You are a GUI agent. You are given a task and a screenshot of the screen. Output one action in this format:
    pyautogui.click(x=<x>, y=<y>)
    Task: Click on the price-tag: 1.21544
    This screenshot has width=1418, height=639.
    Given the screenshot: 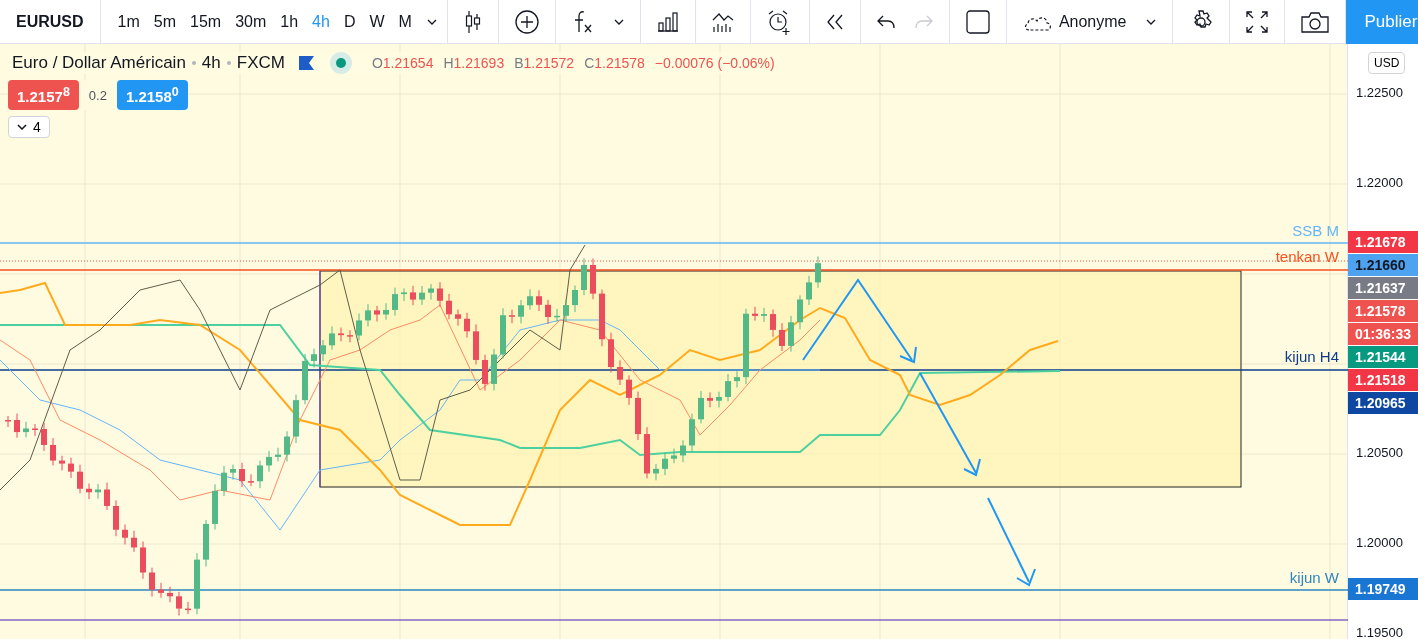 What is the action you would take?
    pyautogui.click(x=1383, y=356)
    